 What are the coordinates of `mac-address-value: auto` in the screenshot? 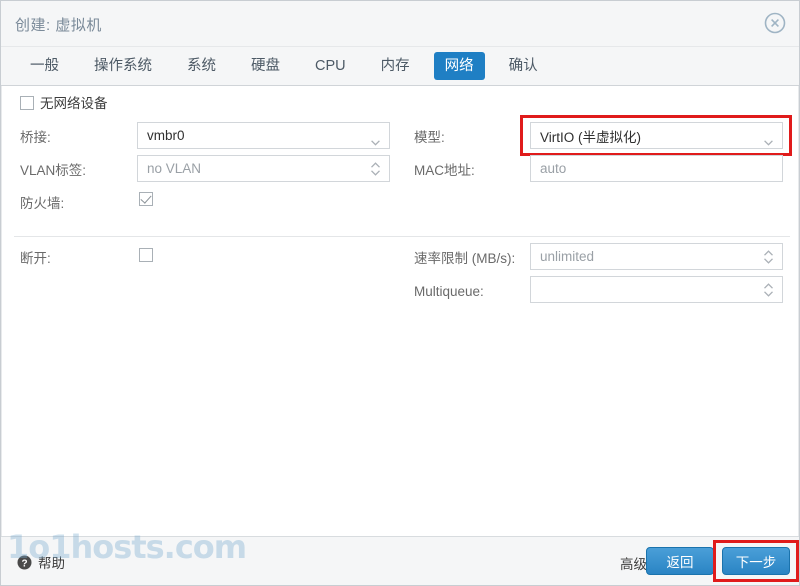 It's located at (553, 168).